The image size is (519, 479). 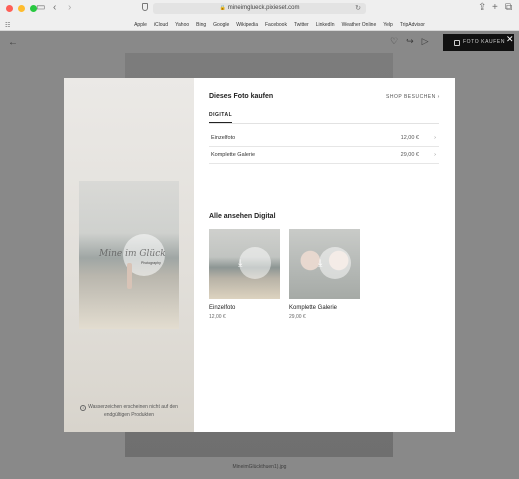 I want to click on buy-photo-label: FOTO KAUFEN, so click(x=484, y=42).